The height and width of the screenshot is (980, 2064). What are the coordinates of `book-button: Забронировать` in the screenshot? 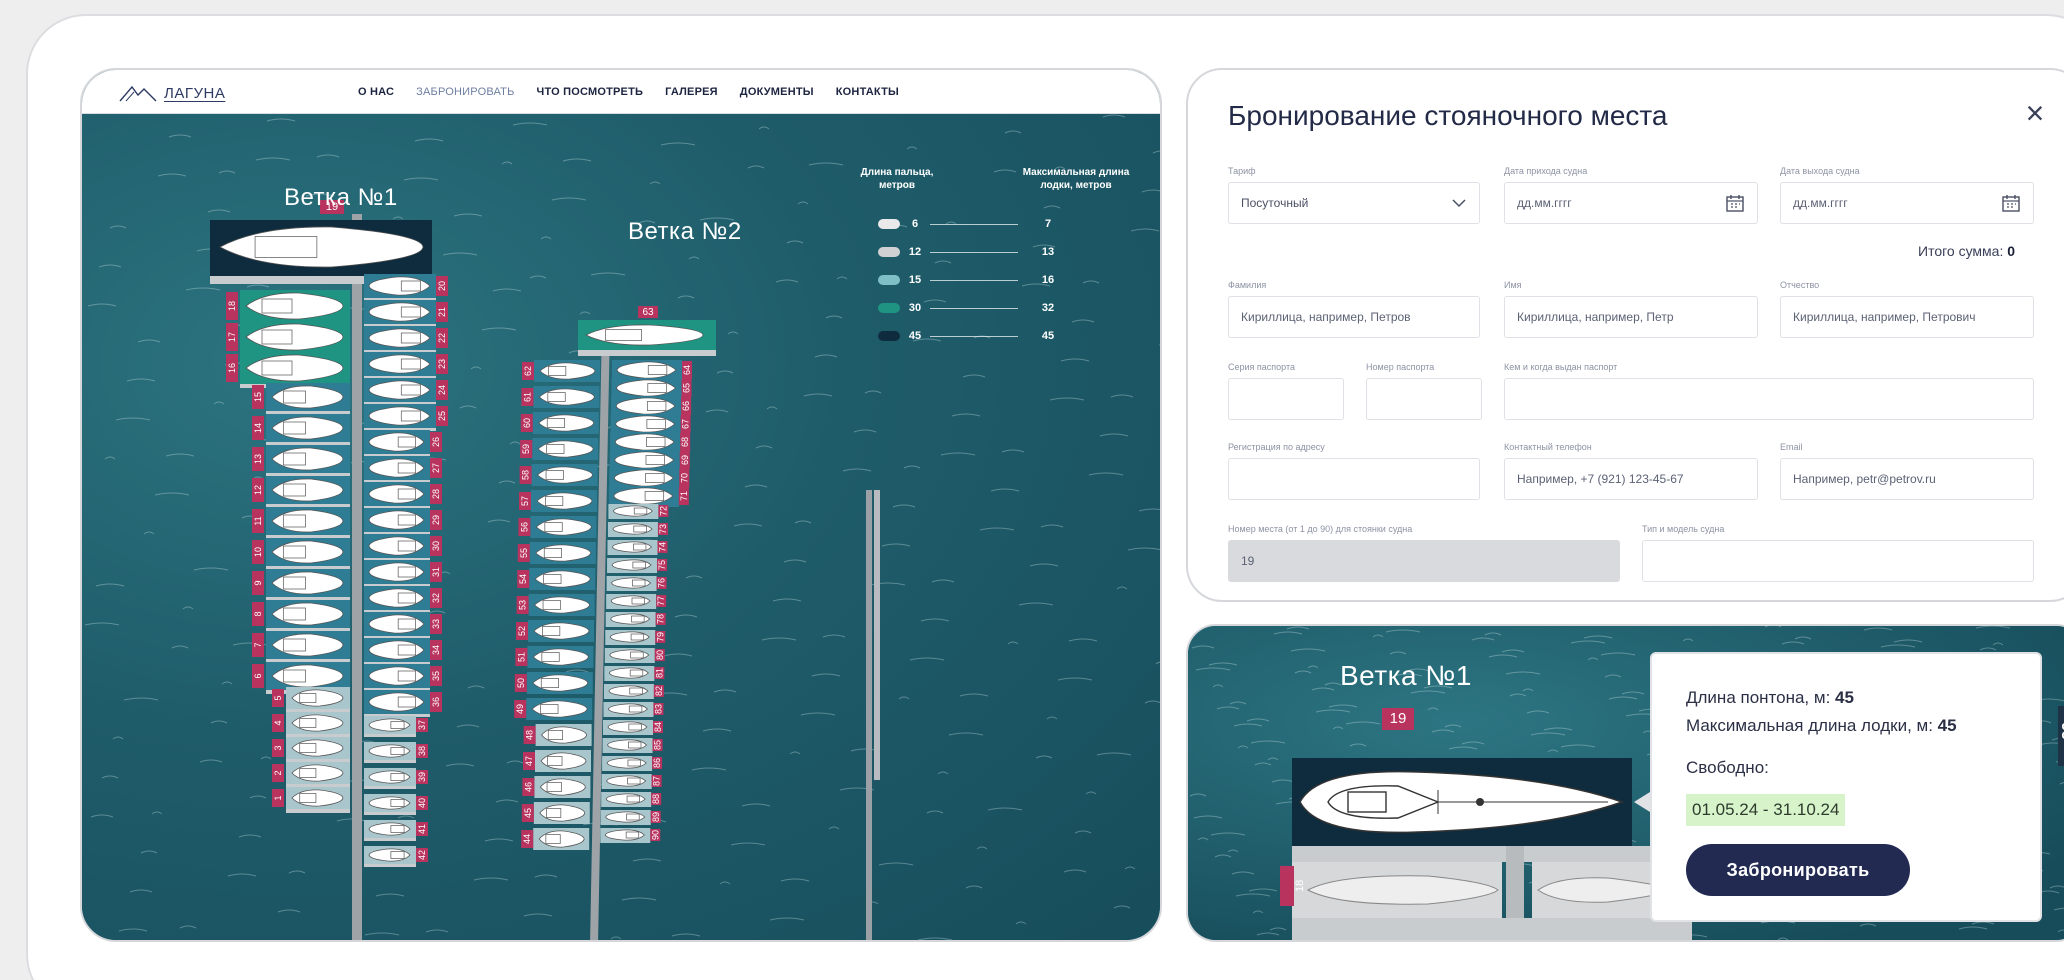 It's located at (1798, 870).